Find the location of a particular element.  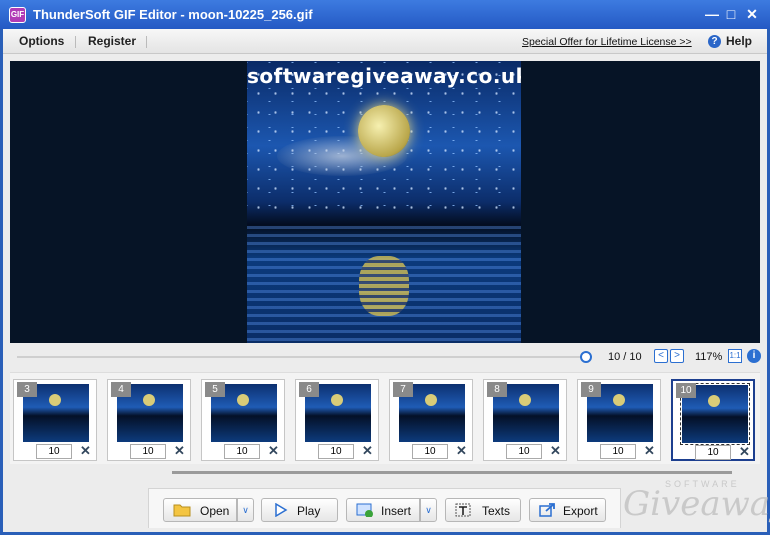

close-button: ✕ is located at coordinates (752, 14).